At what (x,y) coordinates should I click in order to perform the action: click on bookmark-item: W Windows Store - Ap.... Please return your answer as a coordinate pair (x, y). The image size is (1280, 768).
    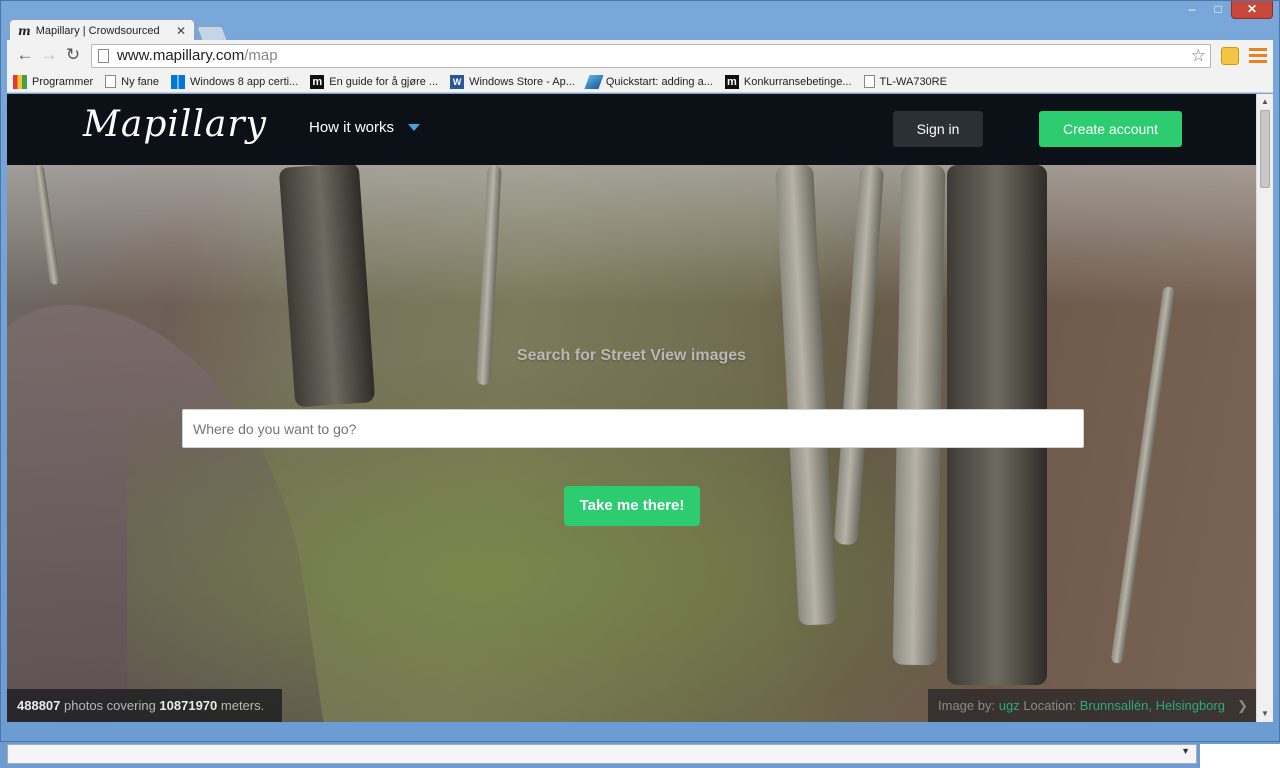
    Looking at the image, I should click on (512, 81).